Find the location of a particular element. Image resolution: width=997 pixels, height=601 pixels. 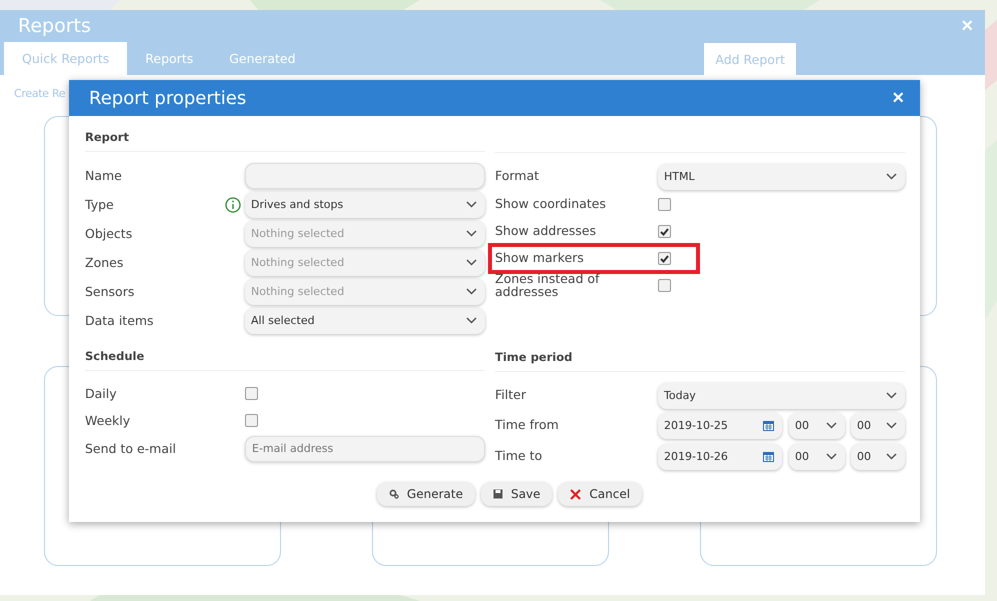

option-label: Show addresses is located at coordinates (546, 231).